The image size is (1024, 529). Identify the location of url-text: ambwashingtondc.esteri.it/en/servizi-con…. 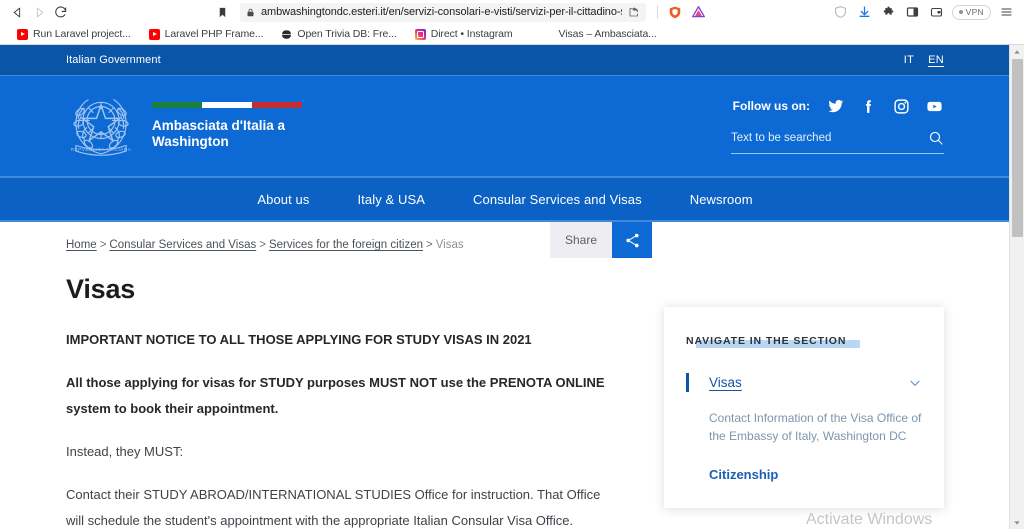
(441, 12).